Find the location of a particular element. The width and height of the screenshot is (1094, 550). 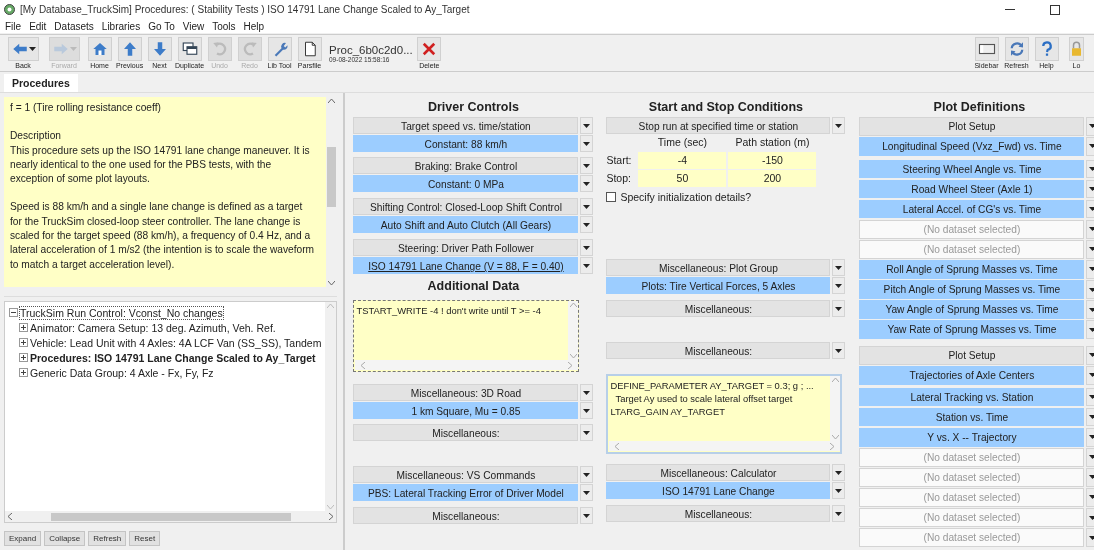

windows-icon is located at coordinates (189, 49).